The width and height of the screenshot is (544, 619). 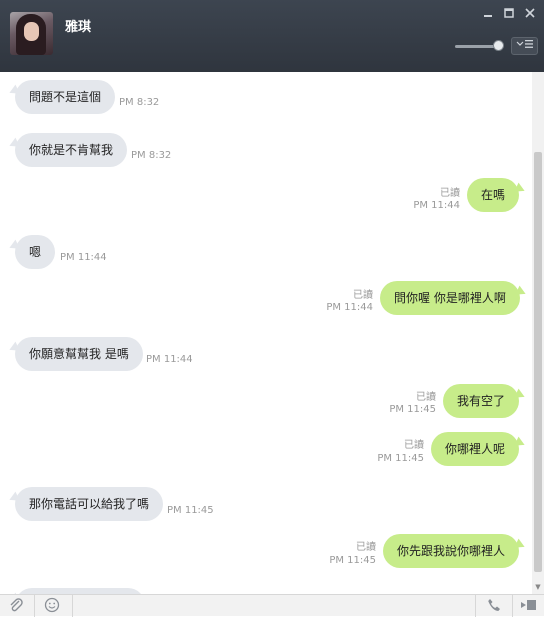 What do you see at coordinates (451, 551) in the screenshot?
I see `message-bubble-sent: 你先跟我說你哪裡人` at bounding box center [451, 551].